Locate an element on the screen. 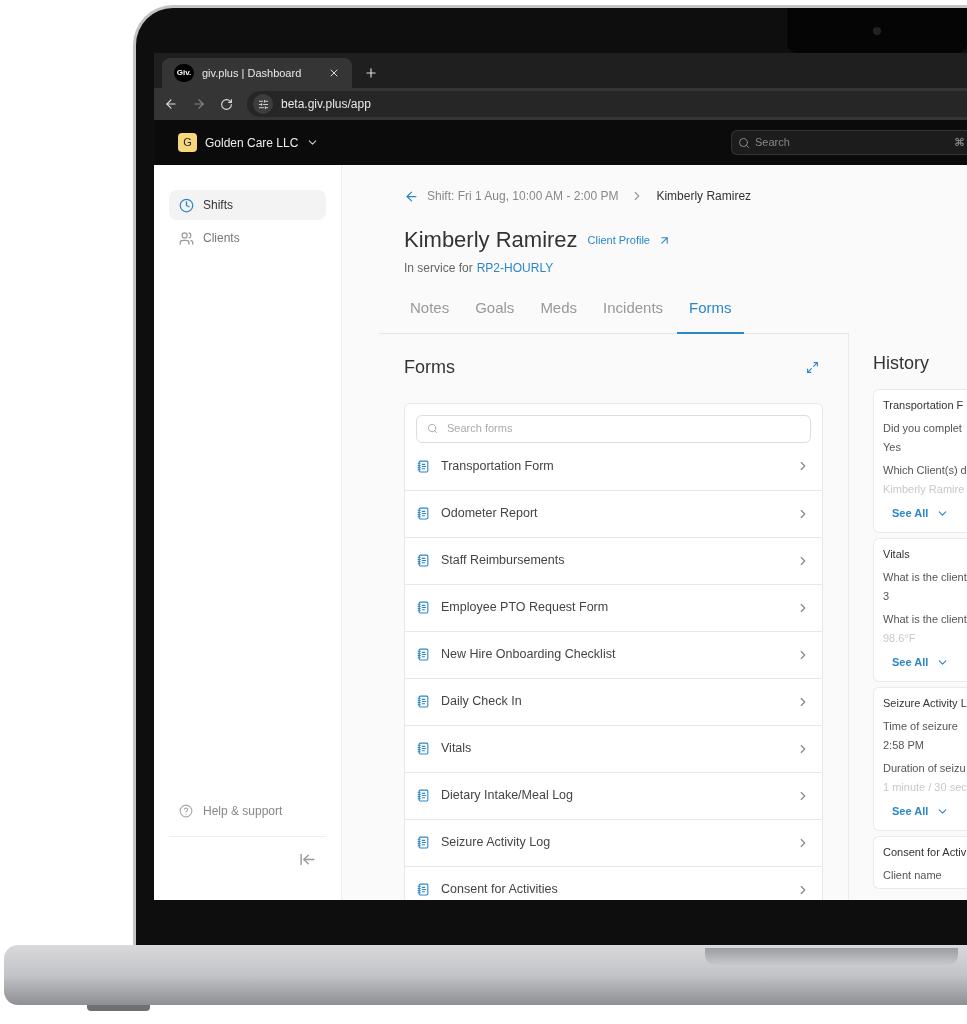  form-list-item: Daily Check In is located at coordinates (613, 701).